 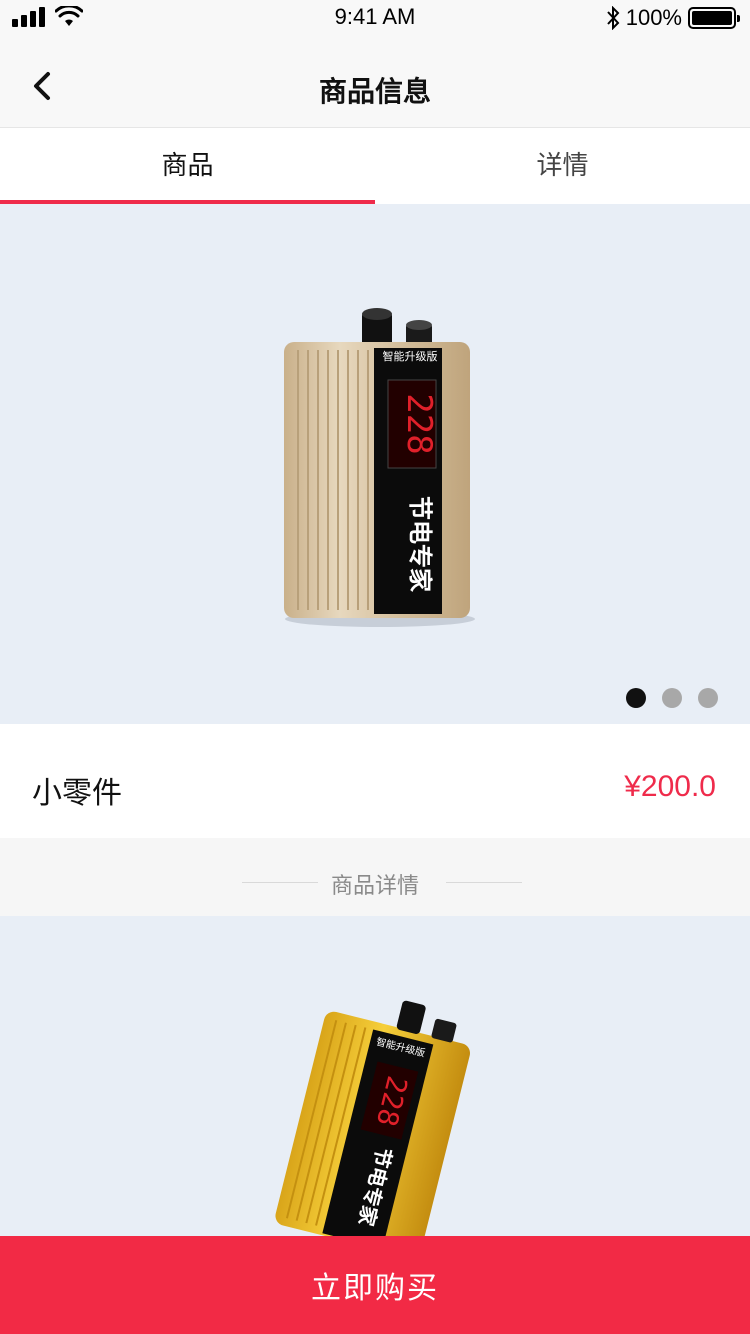 I want to click on product-price: ¥200.0, so click(x=670, y=786).